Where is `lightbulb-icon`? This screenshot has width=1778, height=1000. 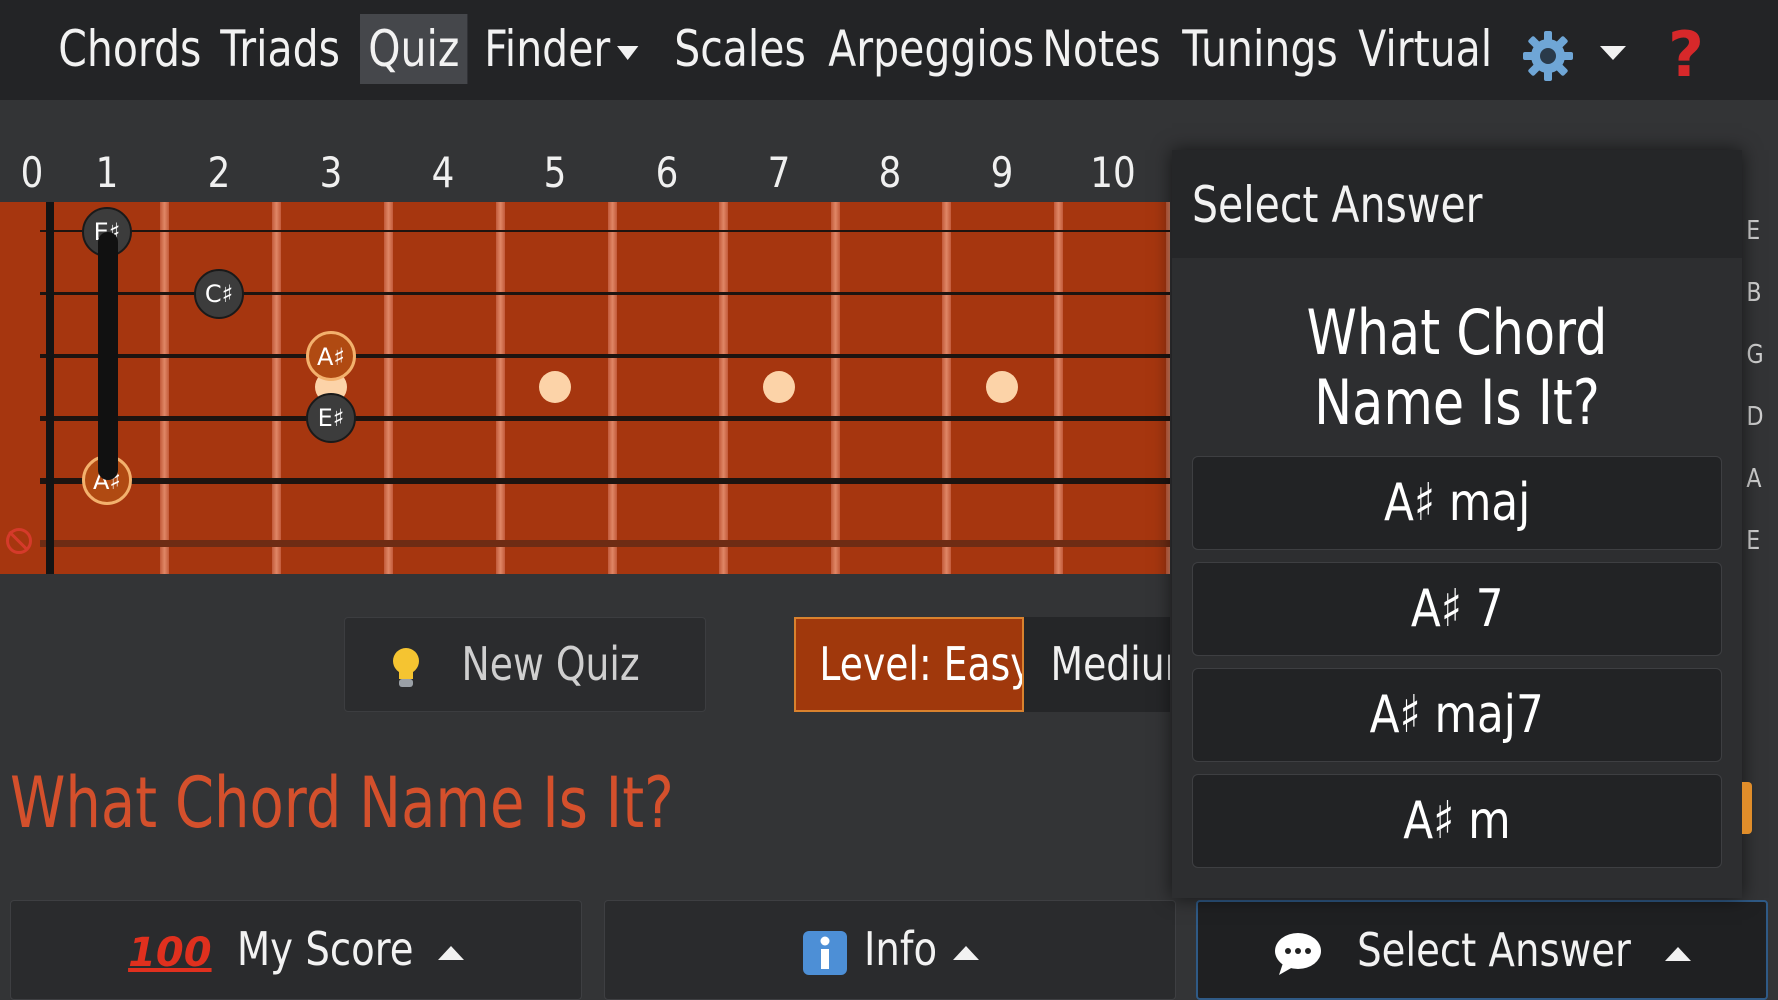
lightbulb-icon is located at coordinates (406, 667).